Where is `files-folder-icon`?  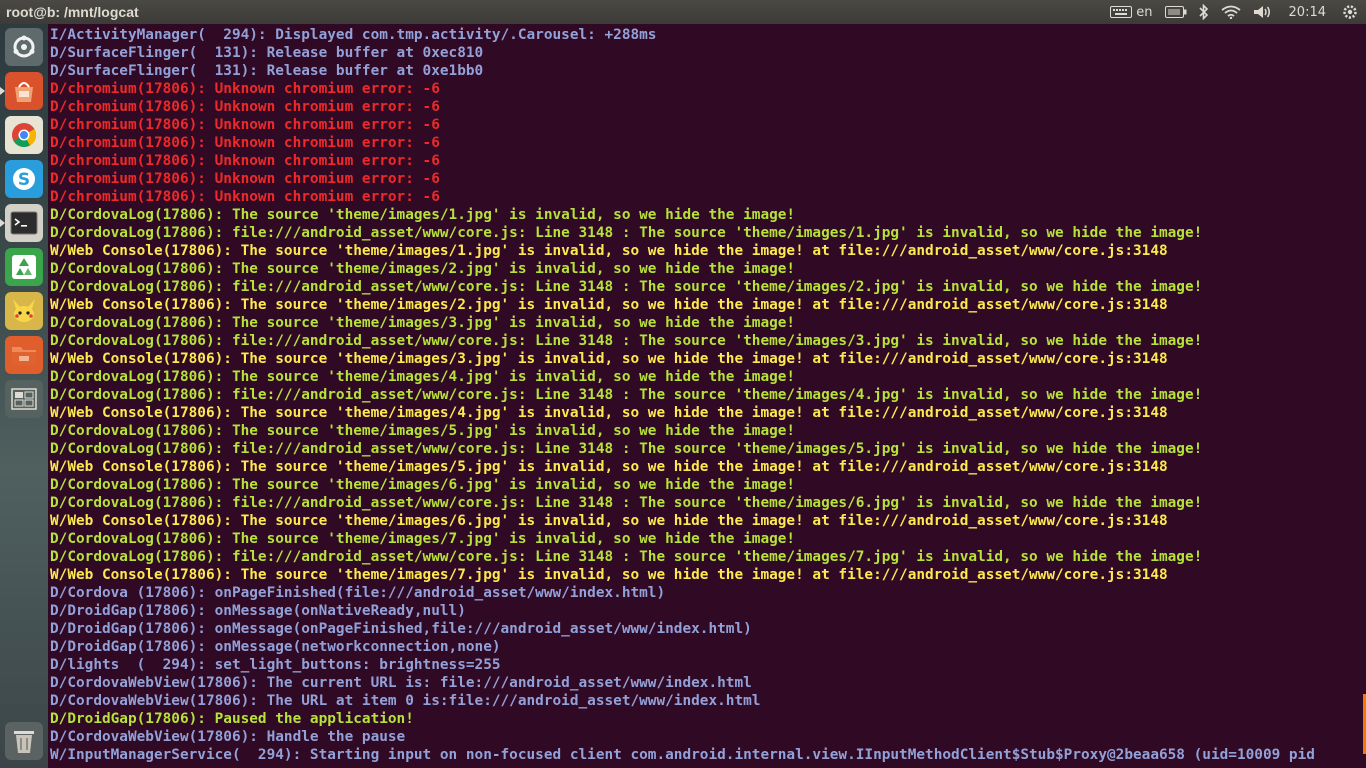
files-folder-icon is located at coordinates (24, 355).